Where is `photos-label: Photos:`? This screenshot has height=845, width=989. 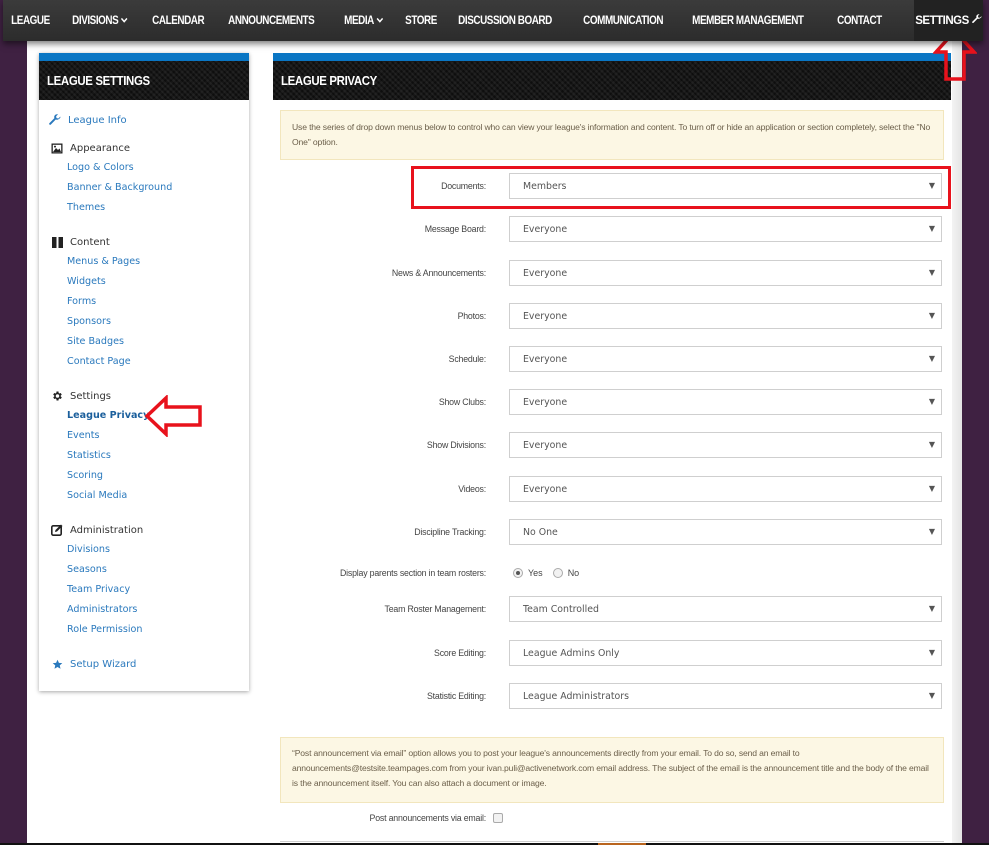 photos-label: Photos: is located at coordinates (472, 316).